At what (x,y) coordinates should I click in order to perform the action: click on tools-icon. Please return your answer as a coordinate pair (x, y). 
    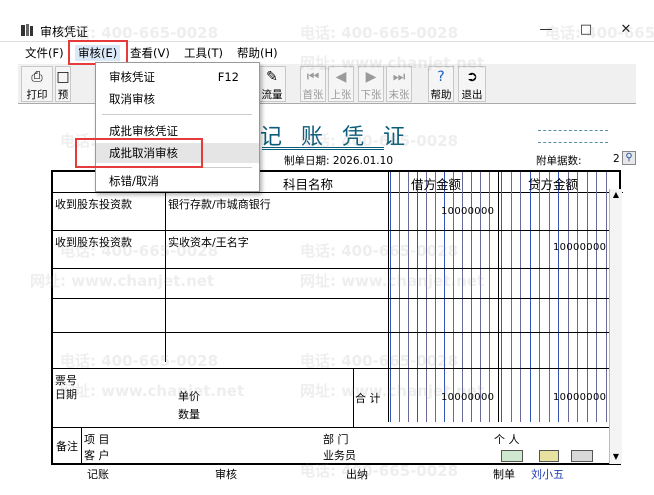
    Looking at the image, I should click on (582, 456).